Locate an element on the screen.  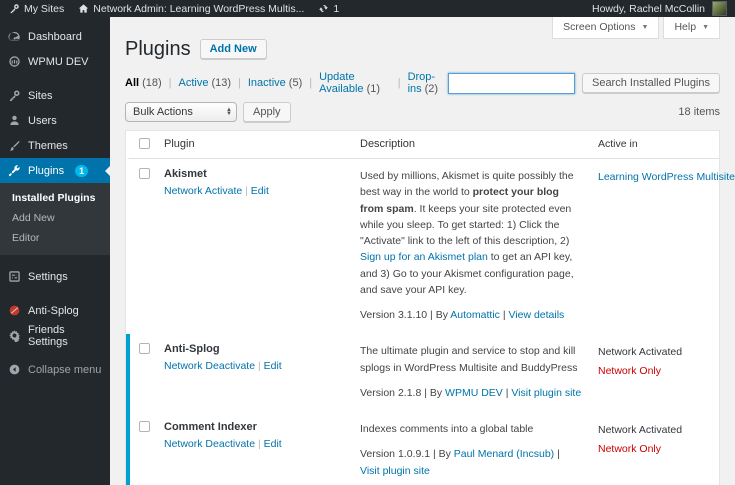
settings-sliders-icon is located at coordinates (14, 276).